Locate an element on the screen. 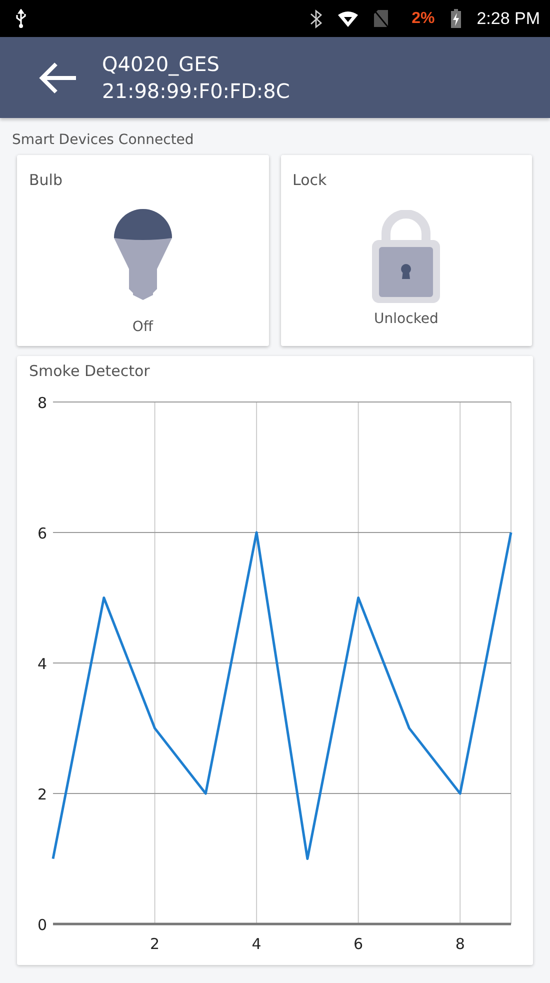 Image resolution: width=550 pixels, height=983 pixels. device-card: Bulb Off is located at coordinates (142, 250).